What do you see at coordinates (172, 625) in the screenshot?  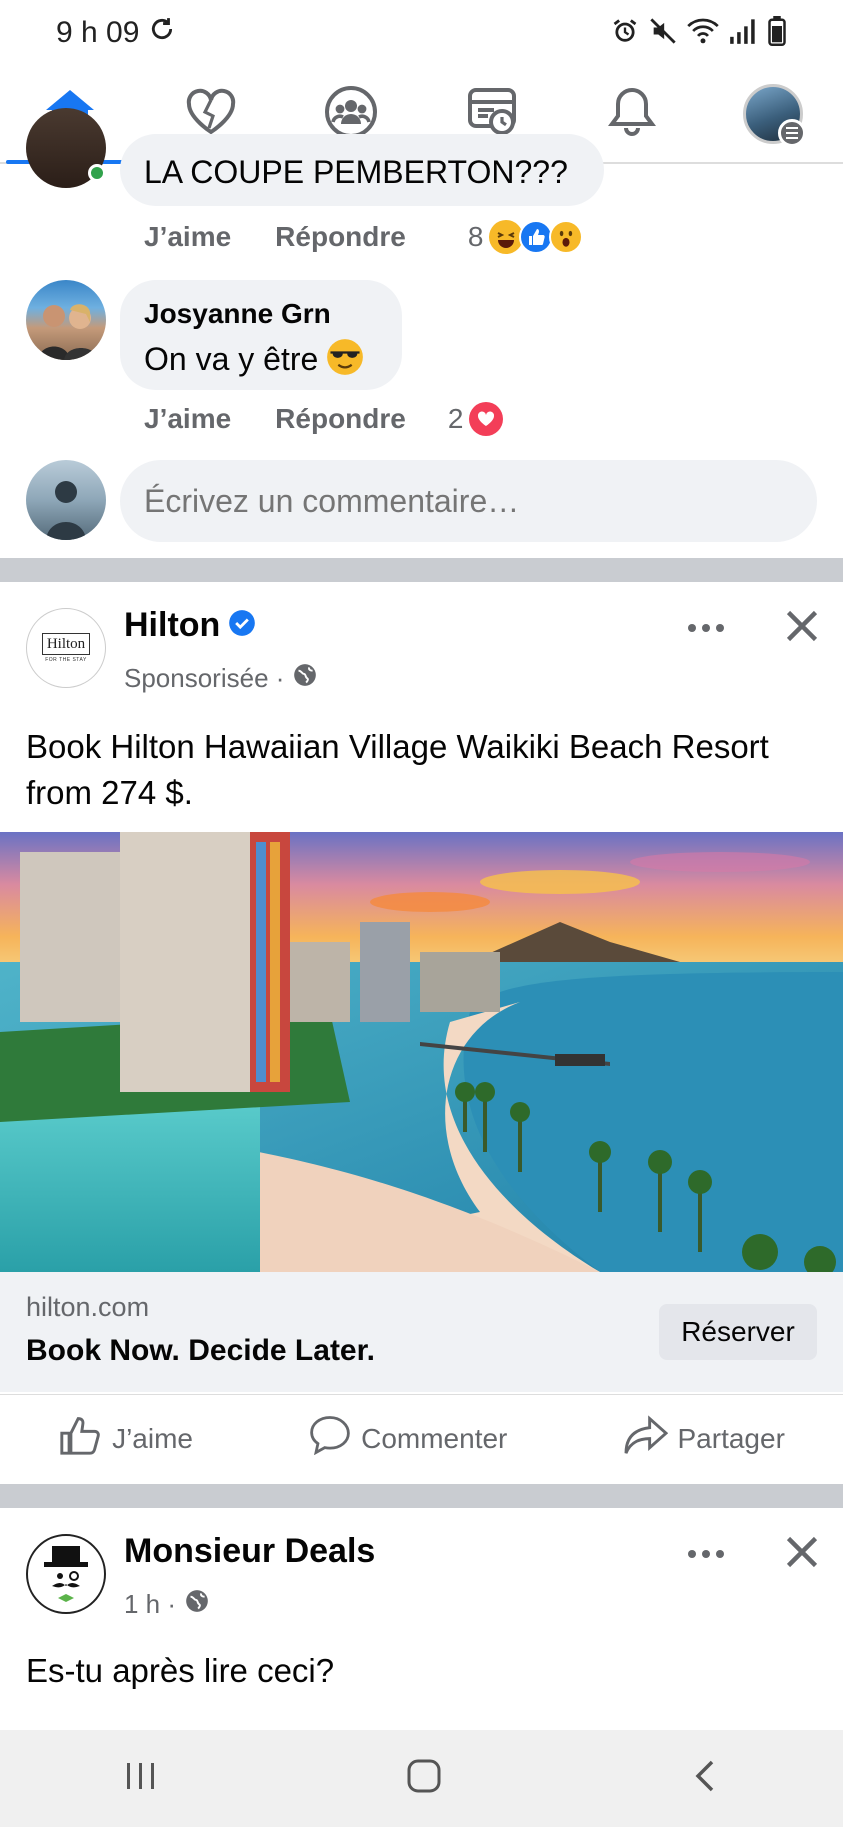 I see `post-author: Hilton` at bounding box center [172, 625].